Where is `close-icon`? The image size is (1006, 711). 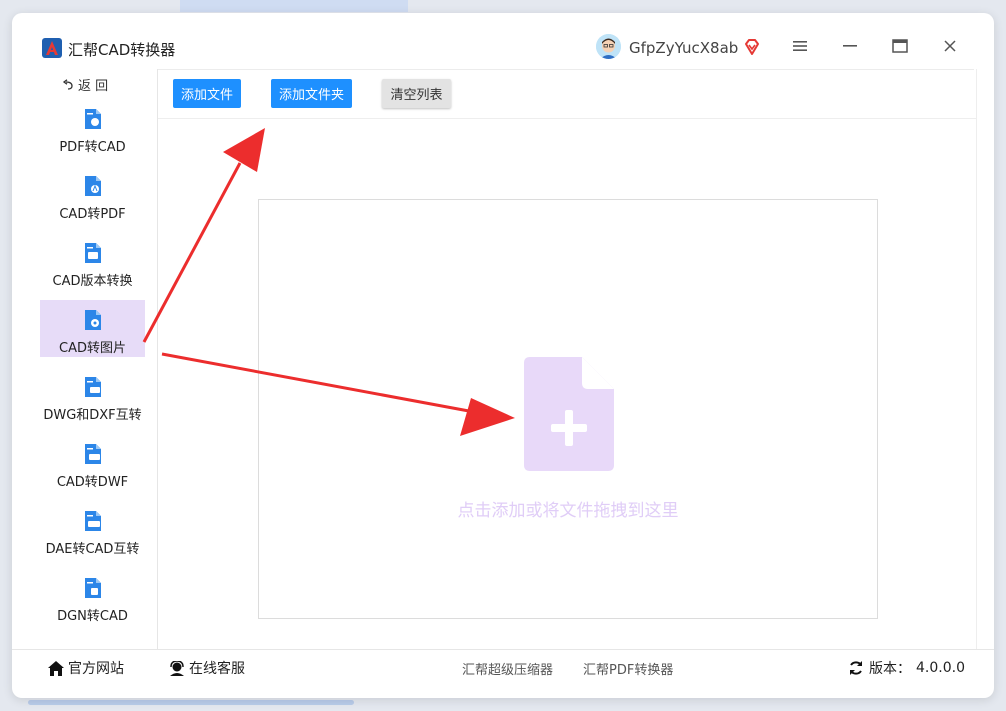
close-icon is located at coordinates (950, 46).